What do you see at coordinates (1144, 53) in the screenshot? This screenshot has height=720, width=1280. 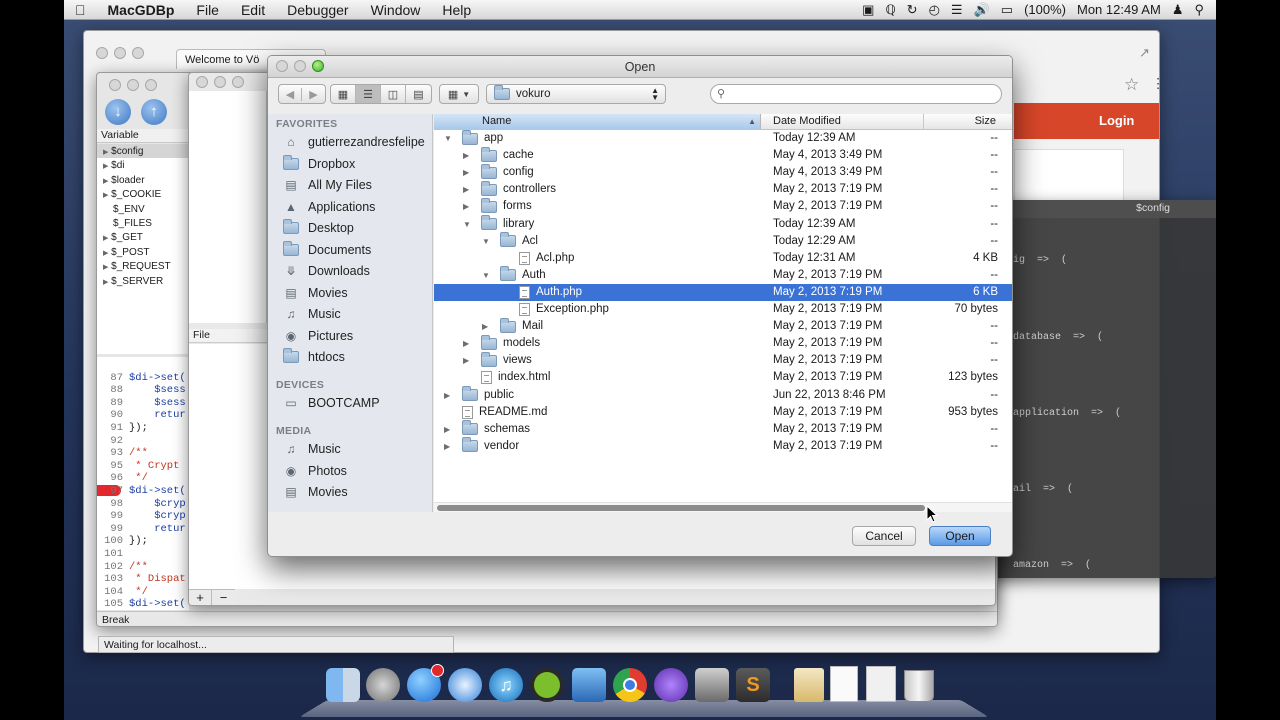 I see `fullscreen-icon: ↗` at bounding box center [1144, 53].